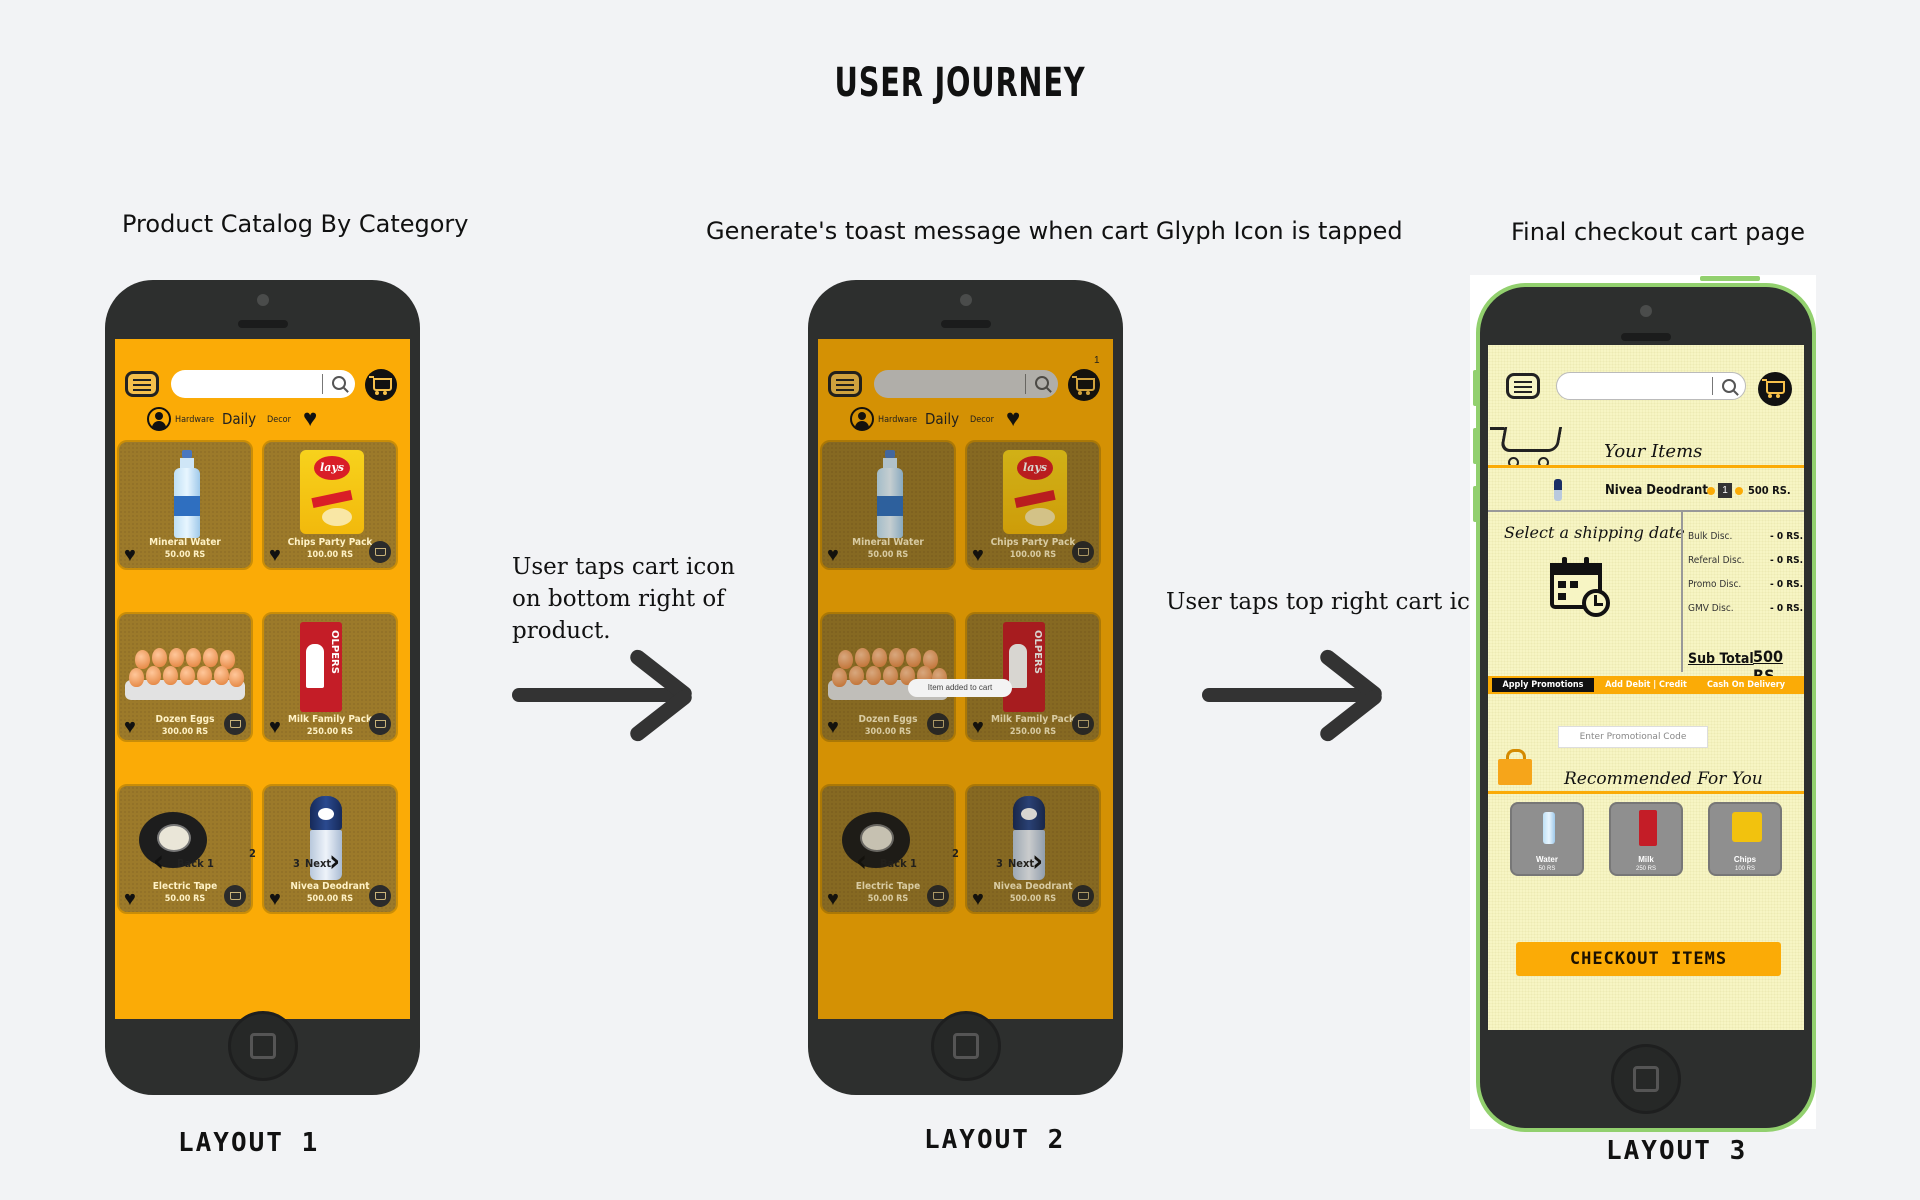  Describe the element at coordinates (1716, 560) in the screenshot. I see `discount-label: Referal Disc.` at that location.